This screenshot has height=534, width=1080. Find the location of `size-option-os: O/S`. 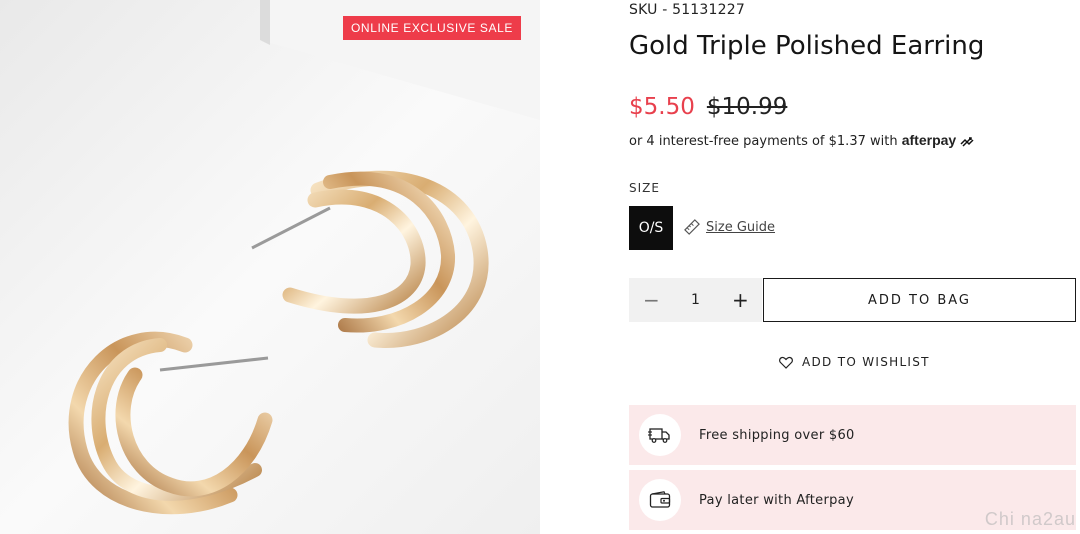

size-option-os: O/S is located at coordinates (651, 228).